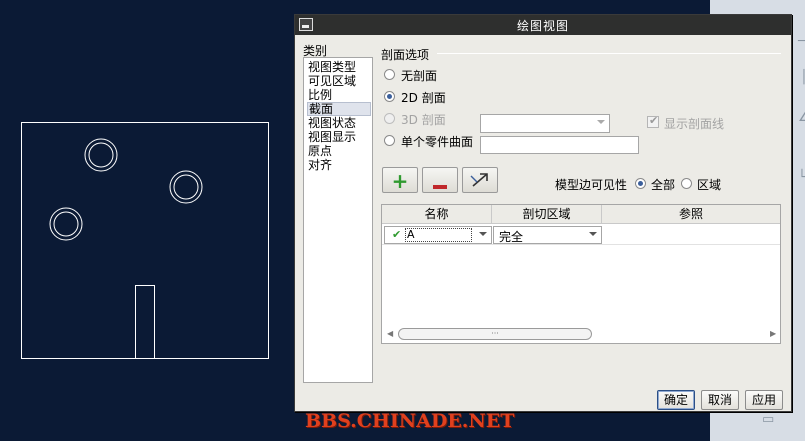 This screenshot has height=441, width=805. What do you see at coordinates (545, 123) in the screenshot?
I see `section-3d-combo` at bounding box center [545, 123].